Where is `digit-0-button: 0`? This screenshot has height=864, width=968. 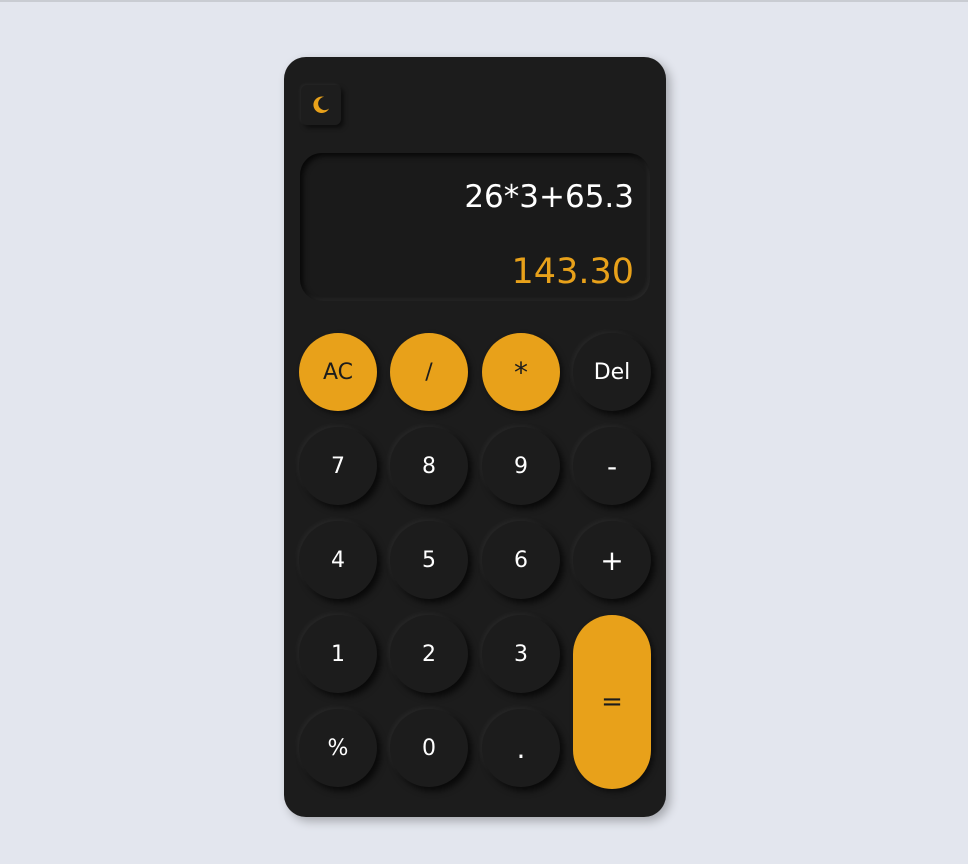
digit-0-button: 0 is located at coordinates (429, 748).